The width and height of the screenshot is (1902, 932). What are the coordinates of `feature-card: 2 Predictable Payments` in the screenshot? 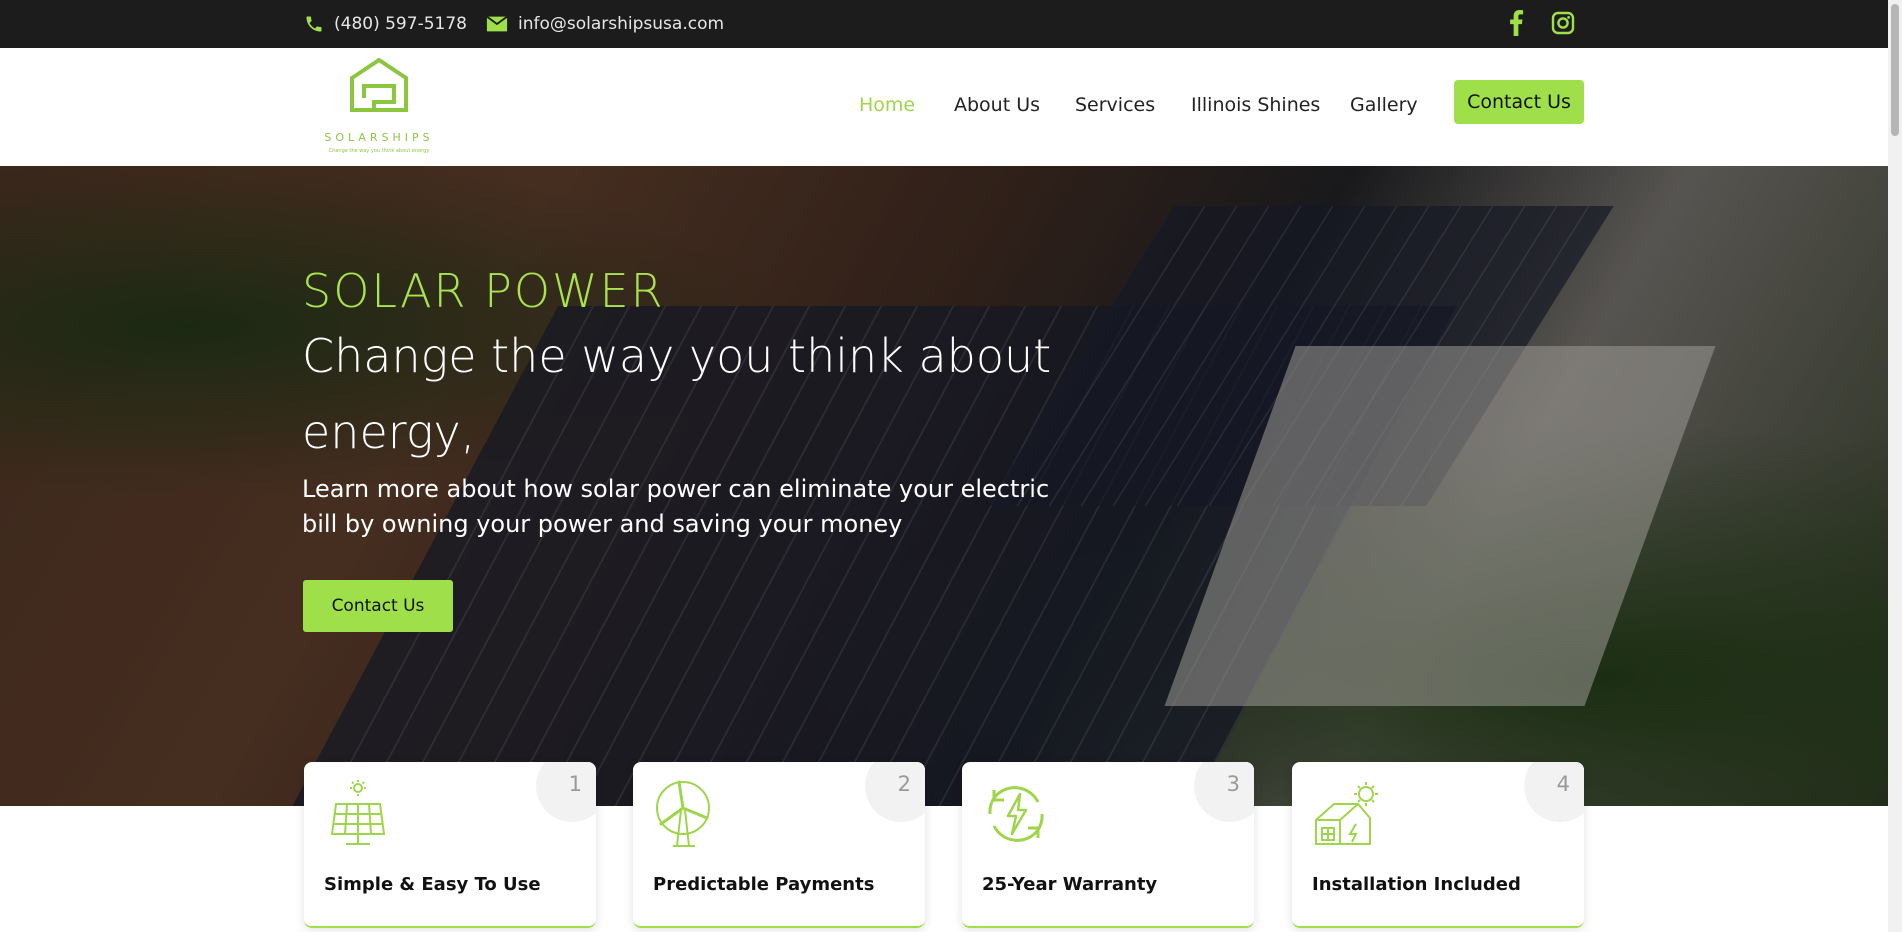 It's located at (779, 845).